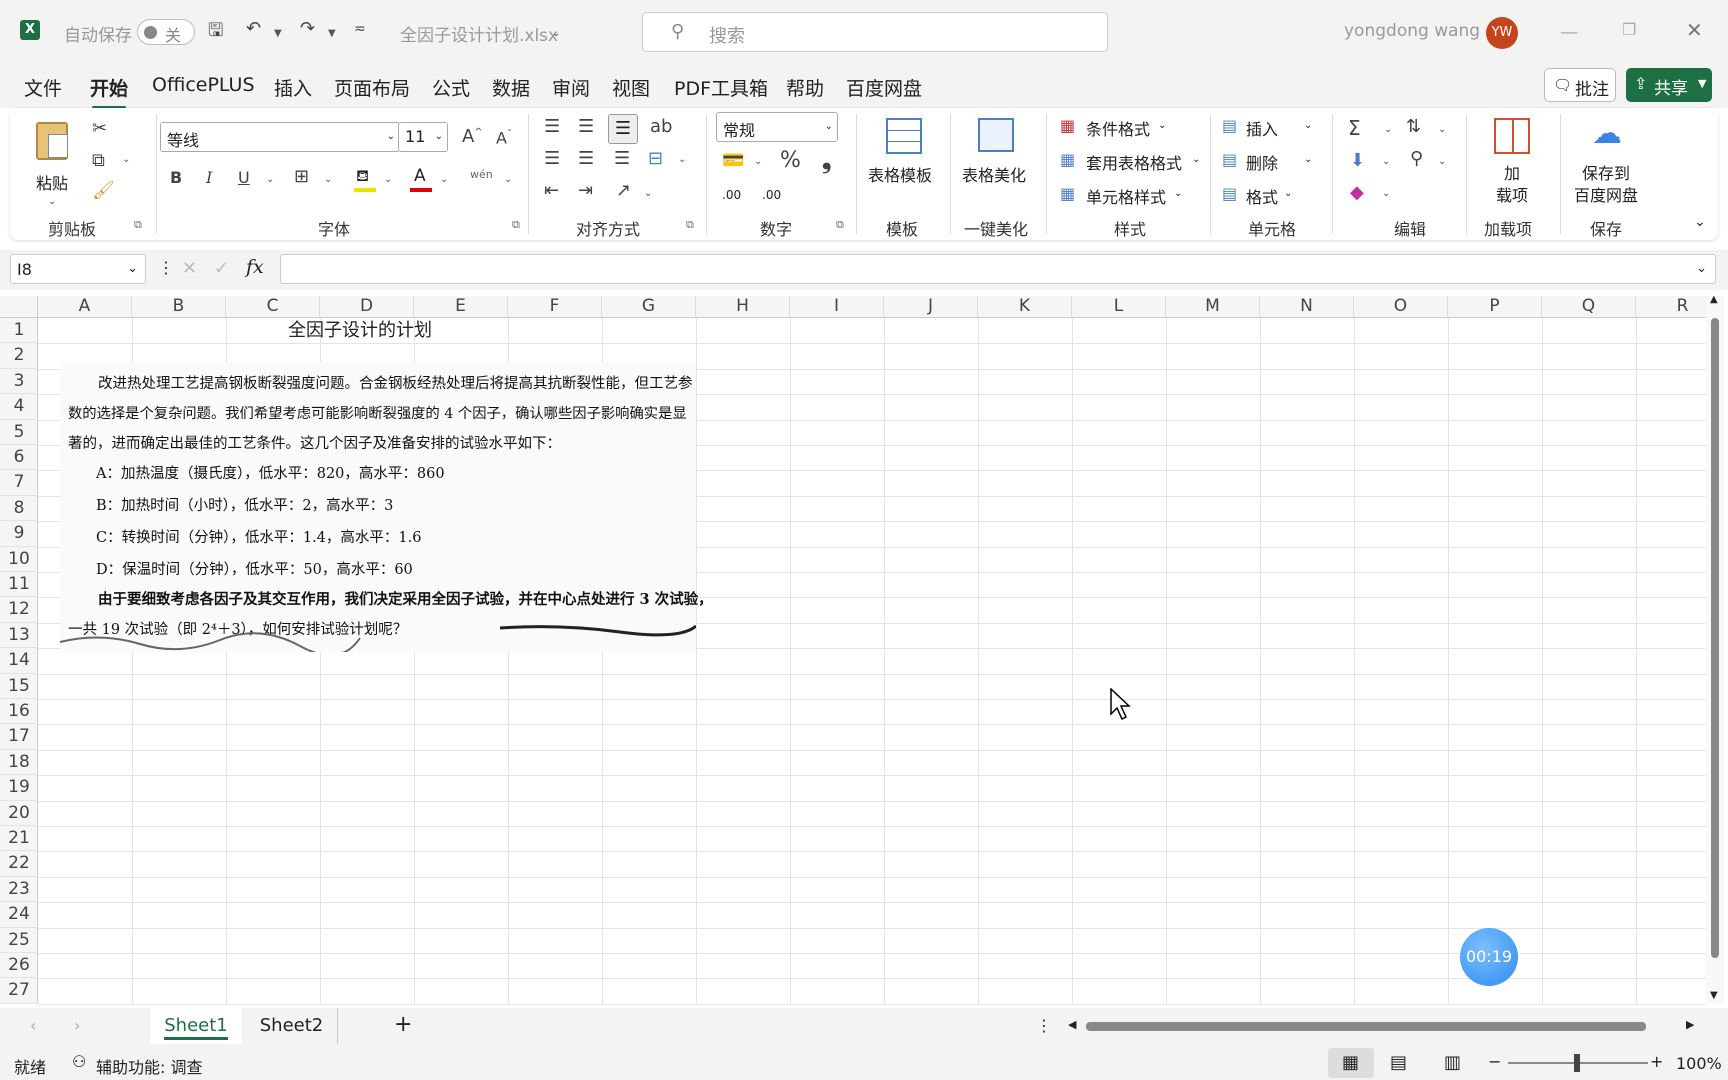 The width and height of the screenshot is (1728, 1080). What do you see at coordinates (280, 137) in the screenshot?
I see `font-name-combo: 等线 ⌄` at bounding box center [280, 137].